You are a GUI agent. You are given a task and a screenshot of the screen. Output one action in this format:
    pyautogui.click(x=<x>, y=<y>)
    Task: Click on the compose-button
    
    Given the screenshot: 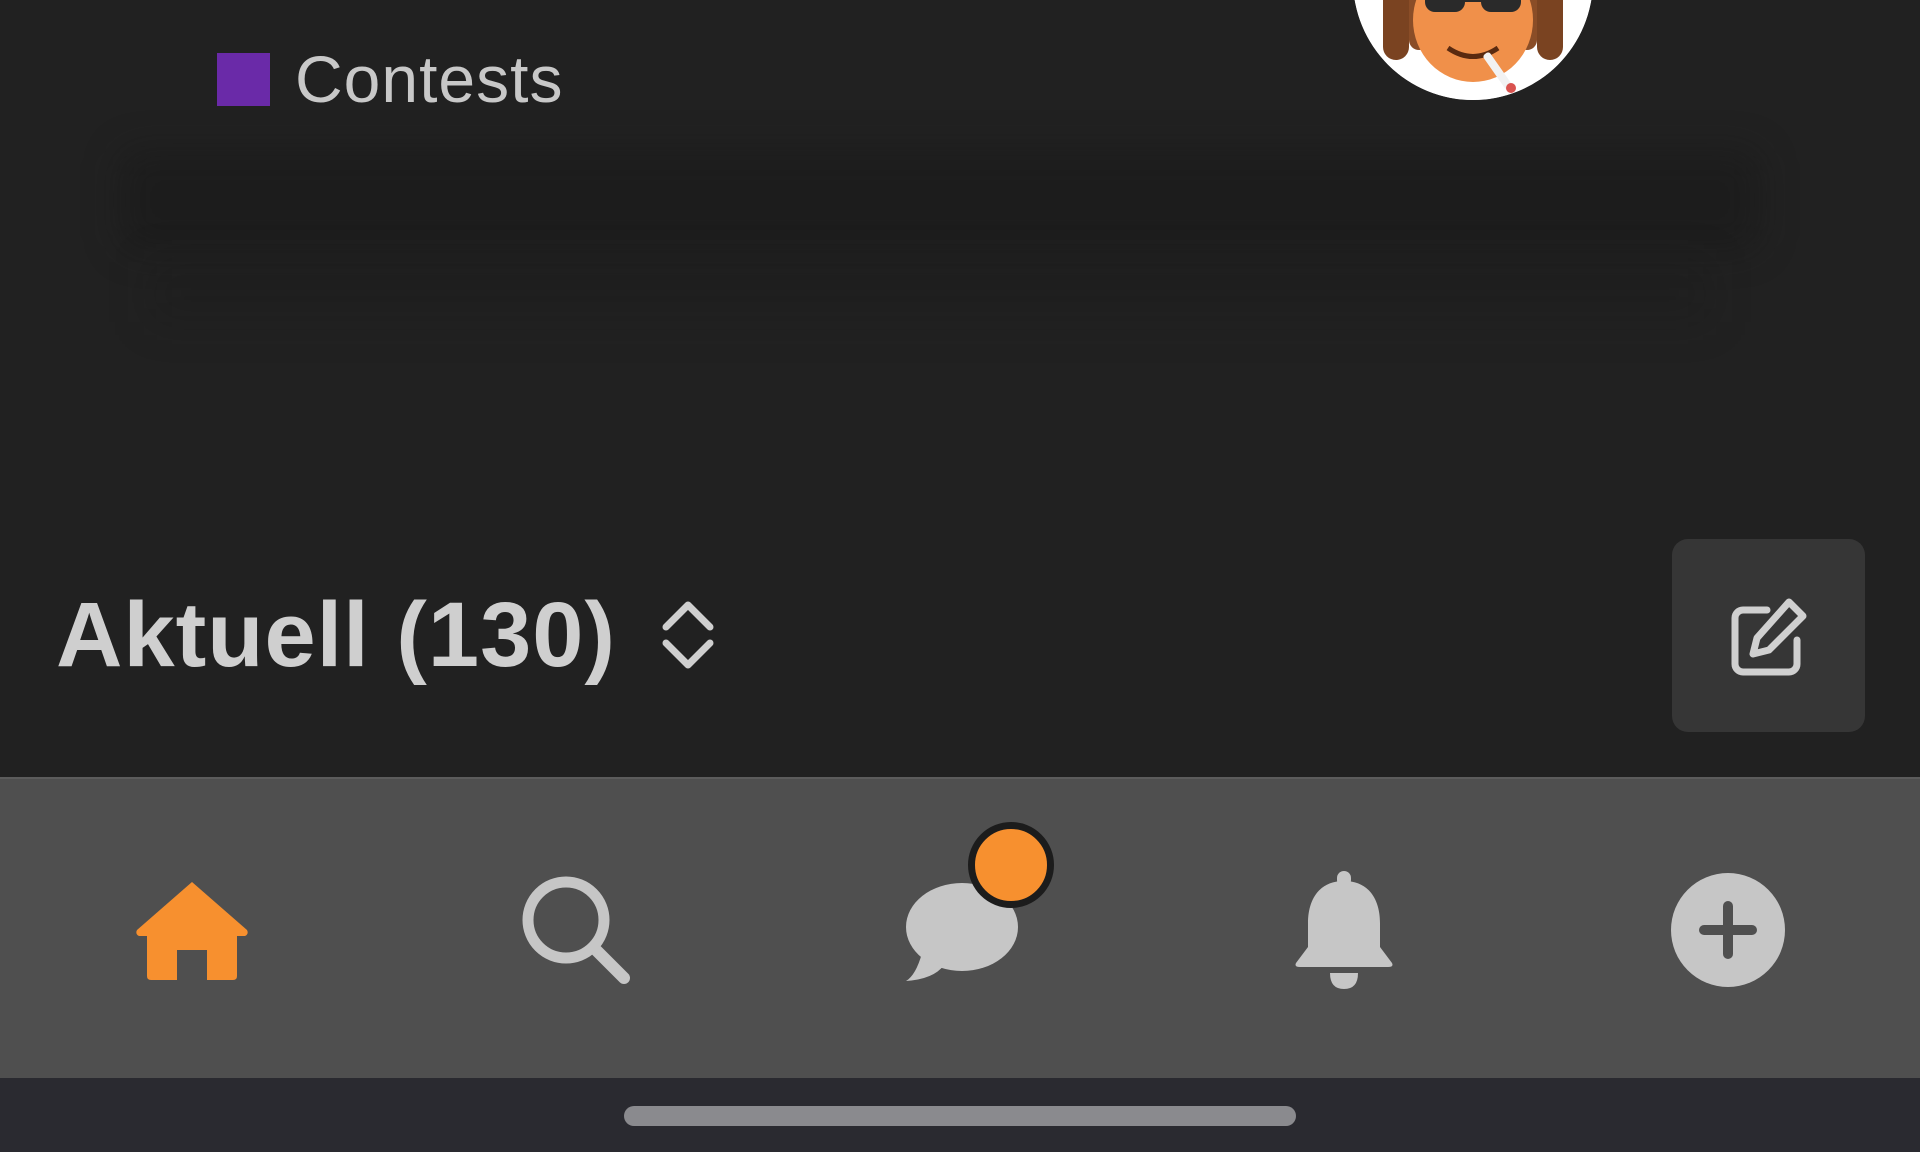 What is the action you would take?
    pyautogui.click(x=1768, y=635)
    